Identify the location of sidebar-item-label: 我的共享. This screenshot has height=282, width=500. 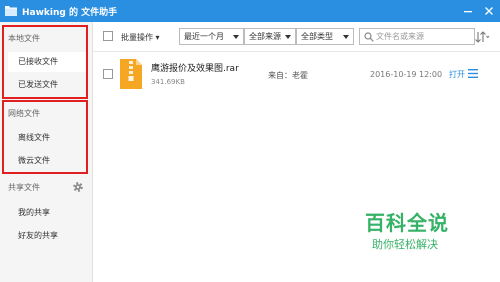
(34, 212).